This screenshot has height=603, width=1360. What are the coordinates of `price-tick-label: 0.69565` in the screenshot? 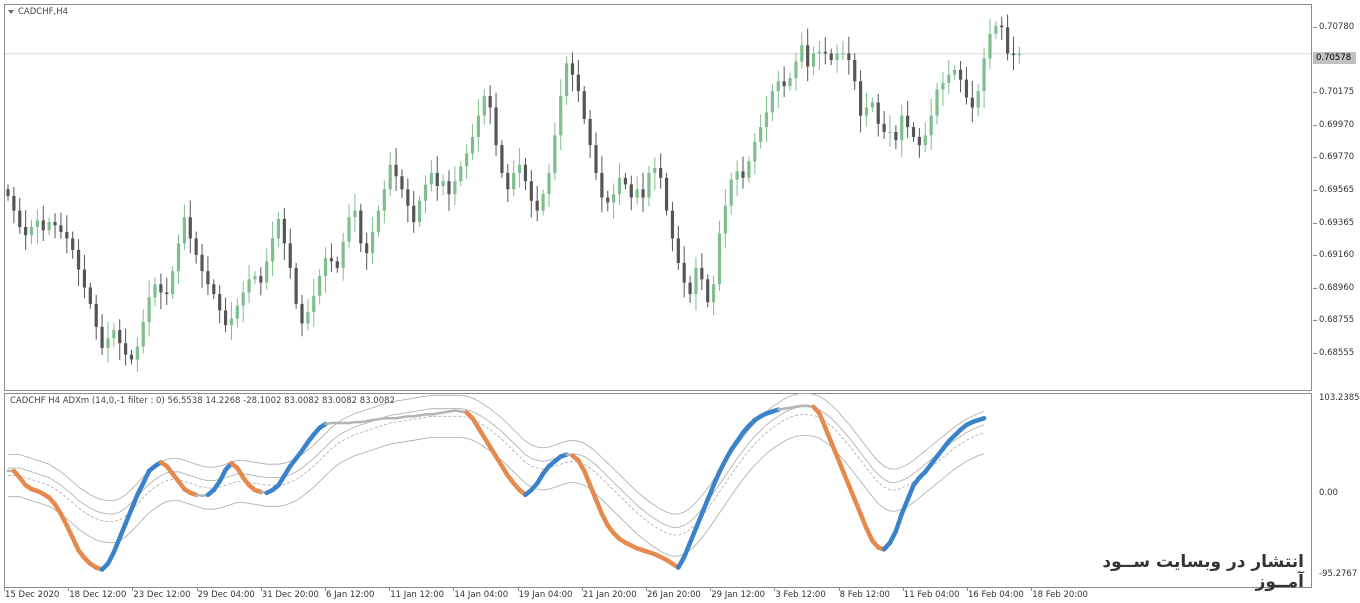 It's located at (1337, 190).